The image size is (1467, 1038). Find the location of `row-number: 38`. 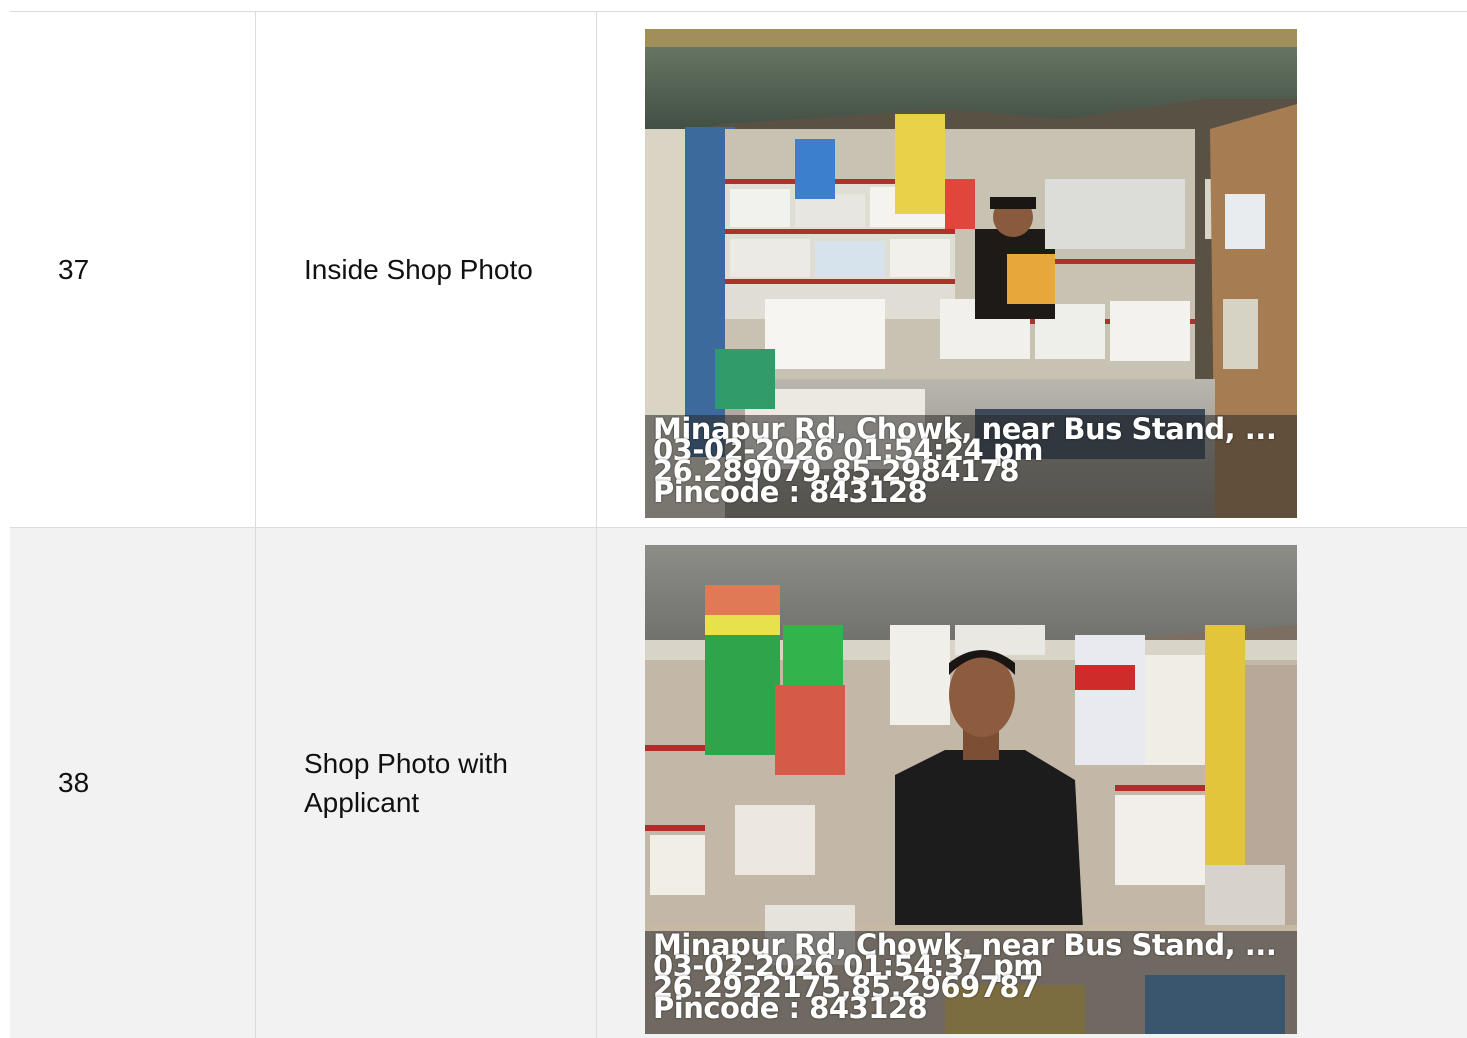

row-number: 38 is located at coordinates (74, 782).